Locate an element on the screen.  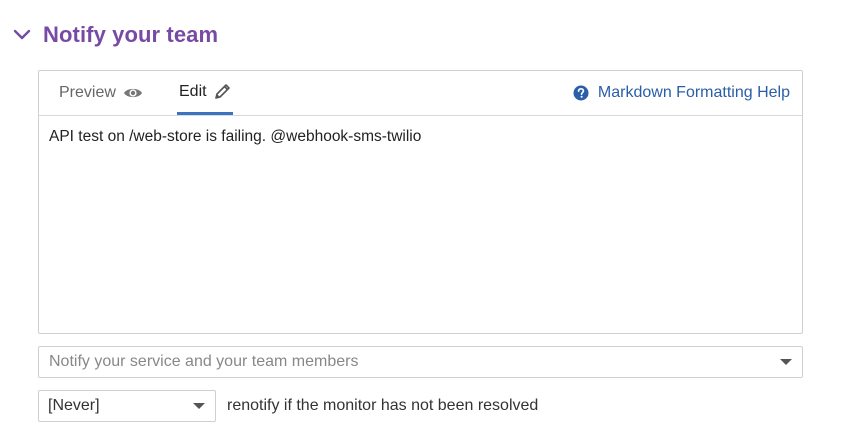
question-circle-icon is located at coordinates (581, 93).